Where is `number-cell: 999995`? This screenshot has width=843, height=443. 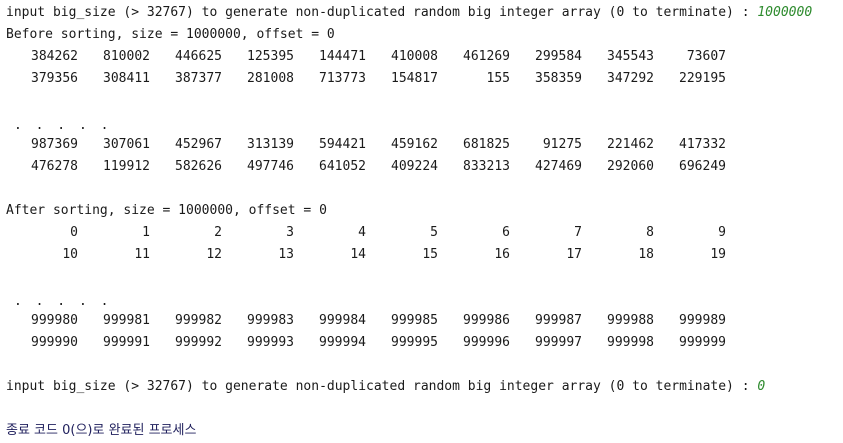
number-cell: 999995 is located at coordinates (414, 342).